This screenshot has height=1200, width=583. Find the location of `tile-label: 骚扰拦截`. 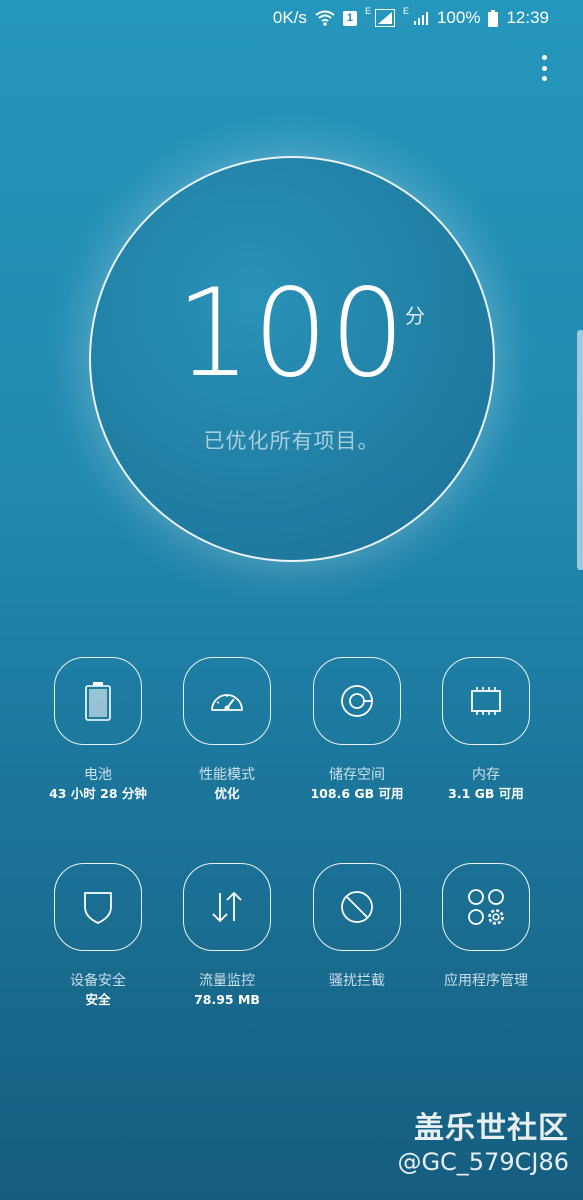

tile-label: 骚扰拦截 is located at coordinates (357, 981).